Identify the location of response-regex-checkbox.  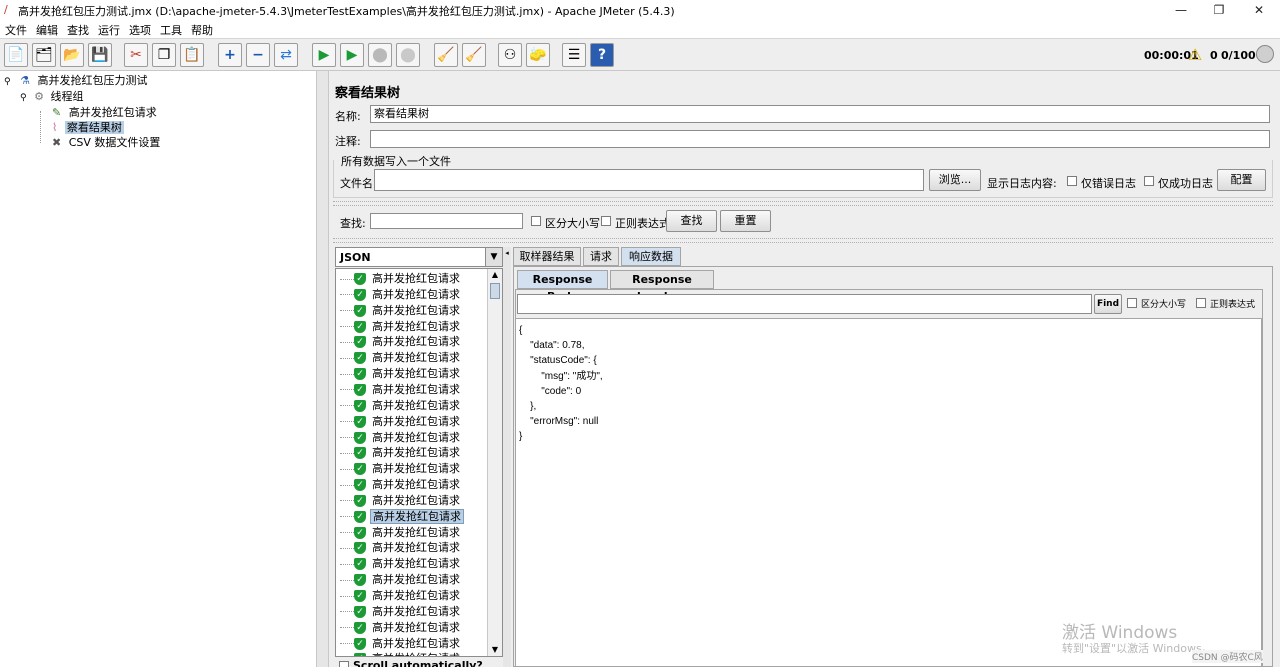
(1201, 303).